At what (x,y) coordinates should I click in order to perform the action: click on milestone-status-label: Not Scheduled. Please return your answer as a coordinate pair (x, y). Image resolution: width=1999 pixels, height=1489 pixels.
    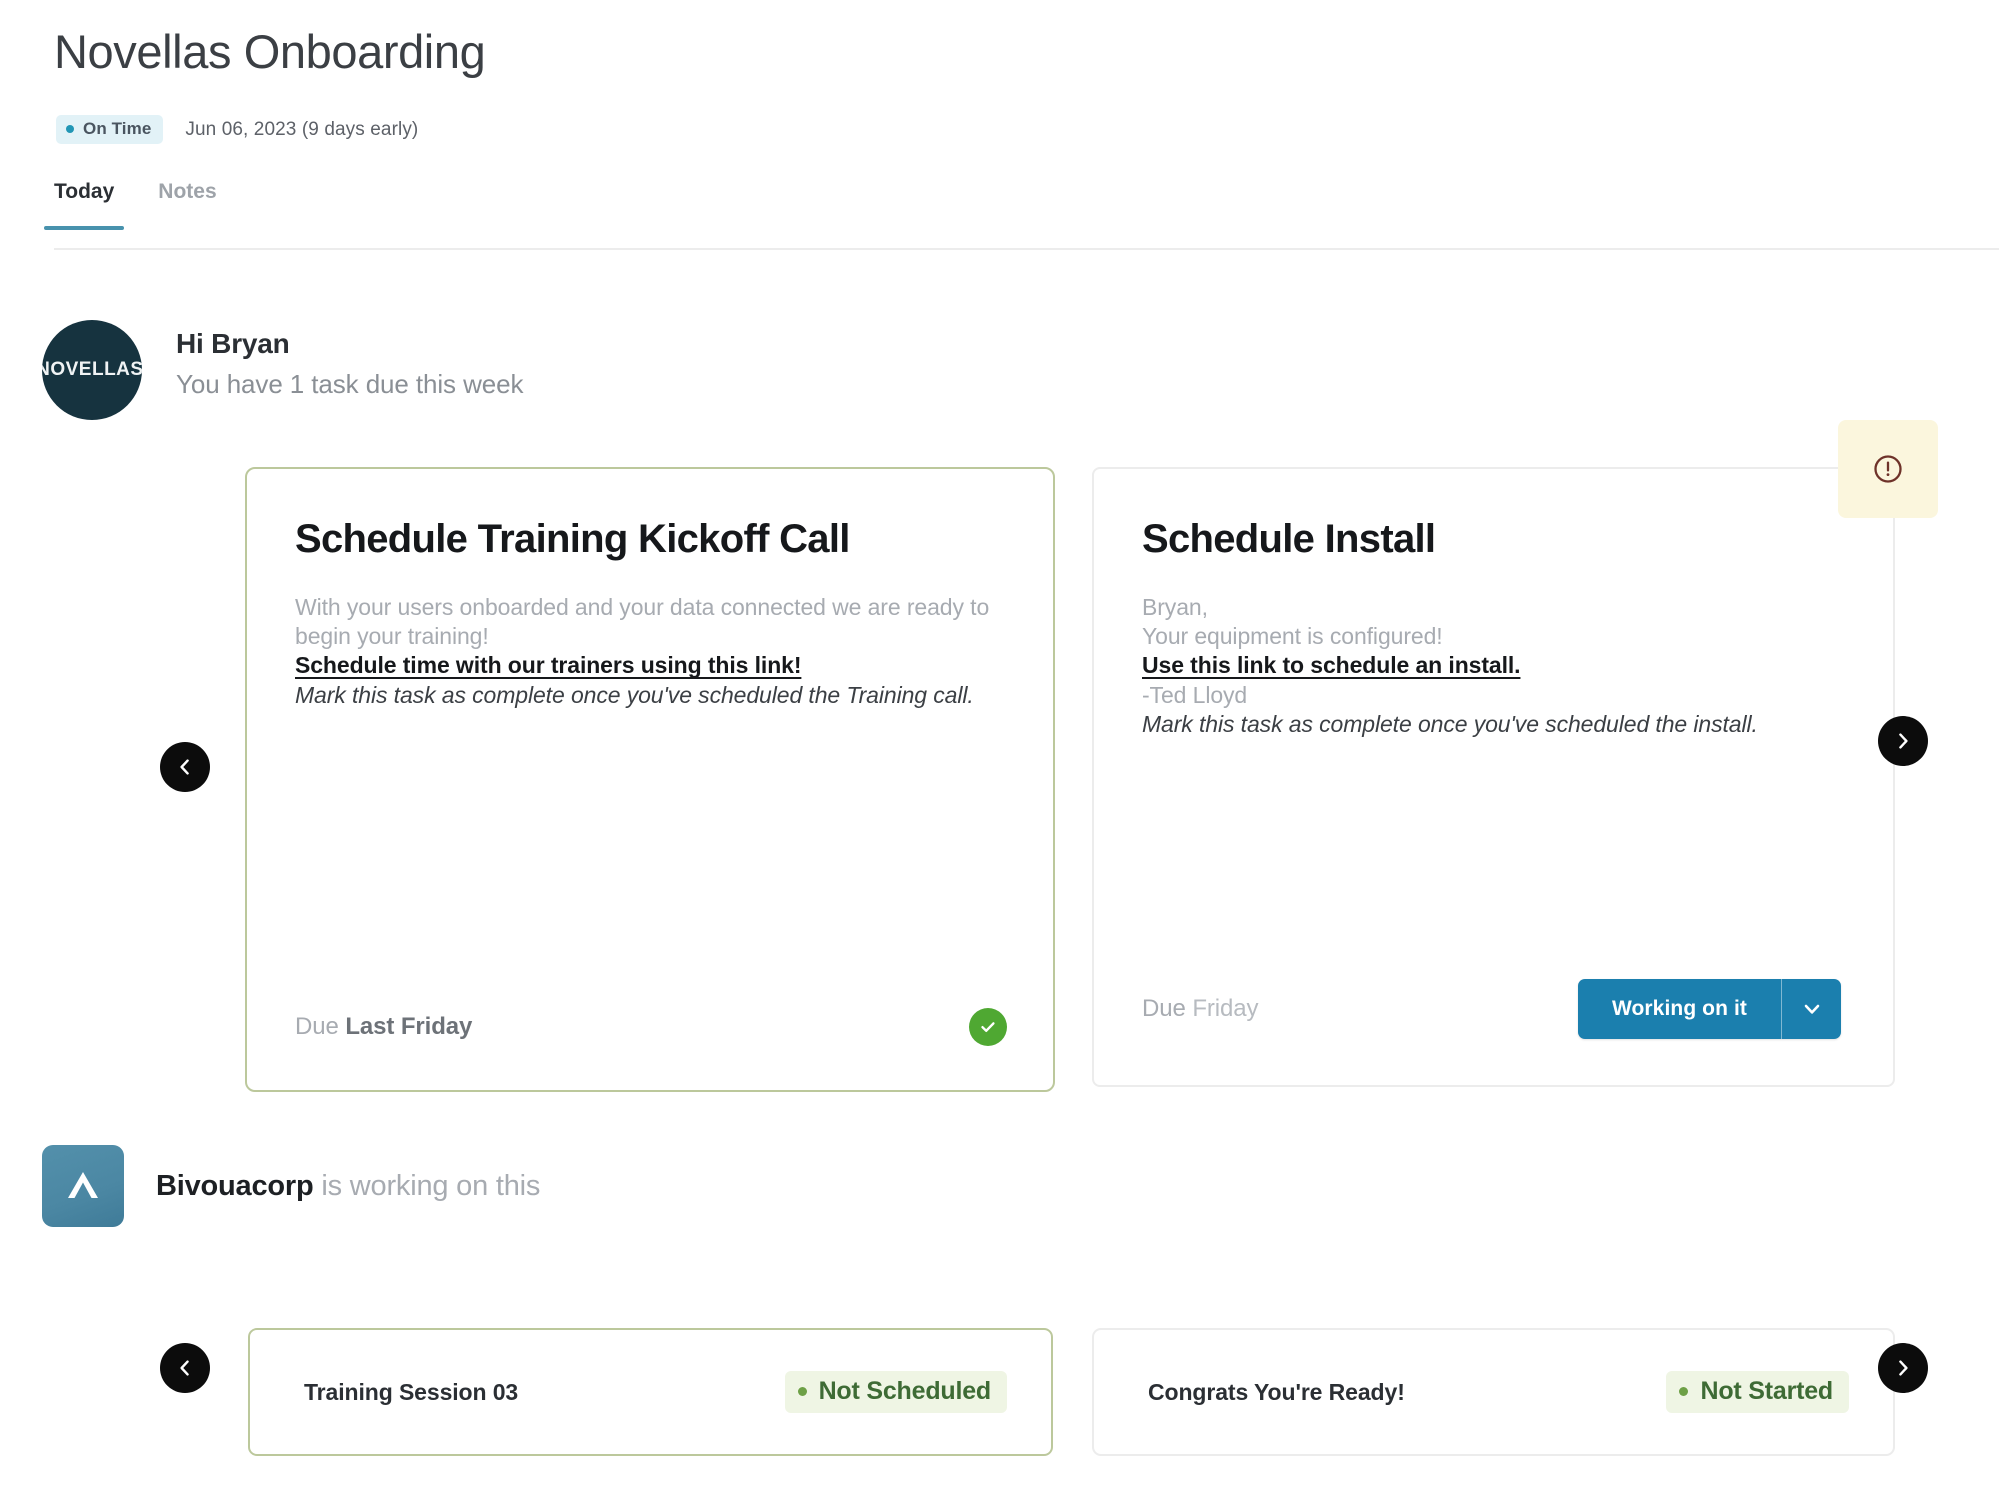
    Looking at the image, I should click on (905, 1391).